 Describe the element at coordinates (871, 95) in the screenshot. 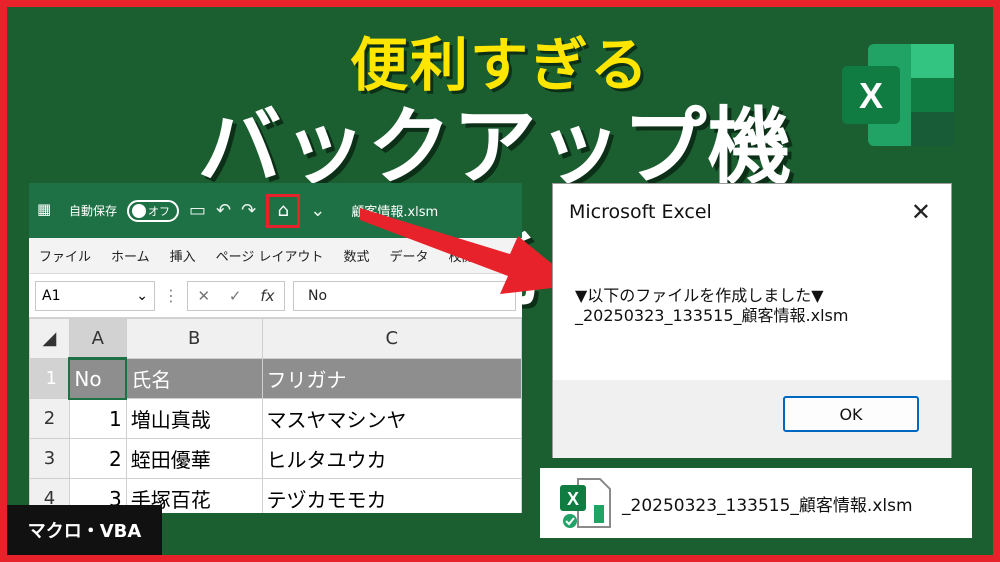

I see `excel-logo-letter: X` at that location.